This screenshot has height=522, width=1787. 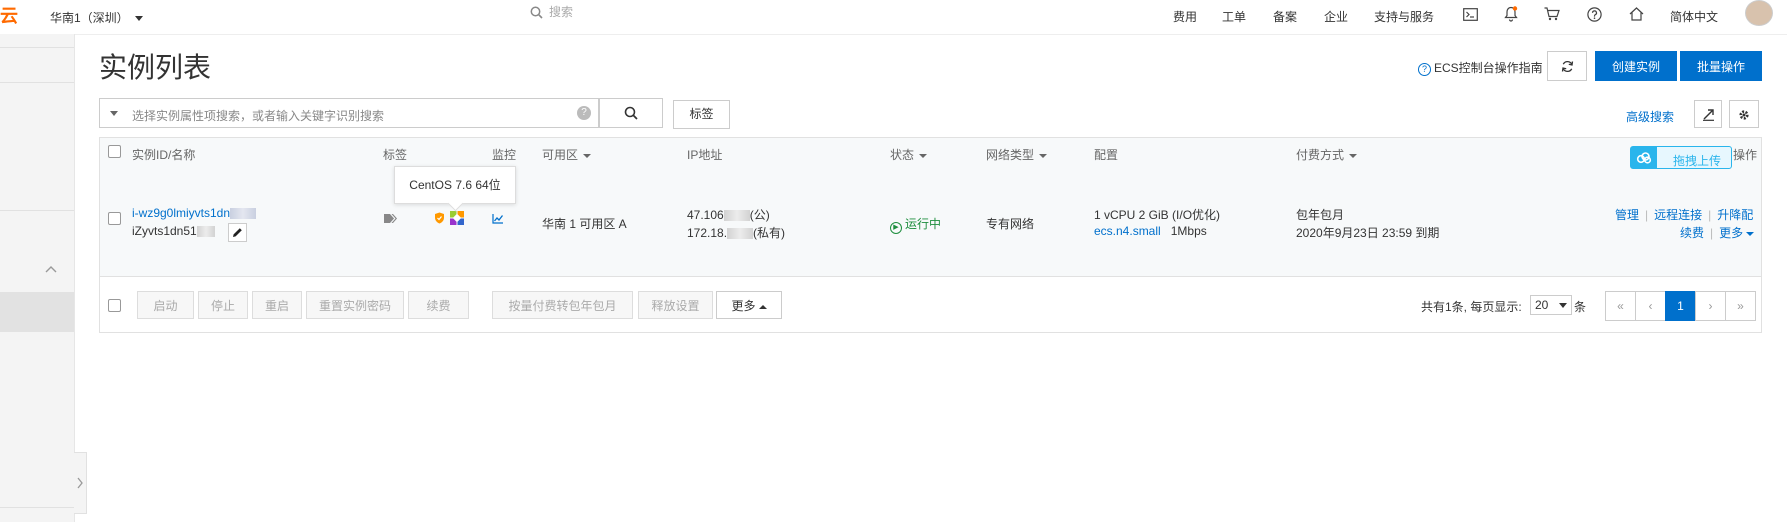 I want to click on settings-button, so click(x=1744, y=114).